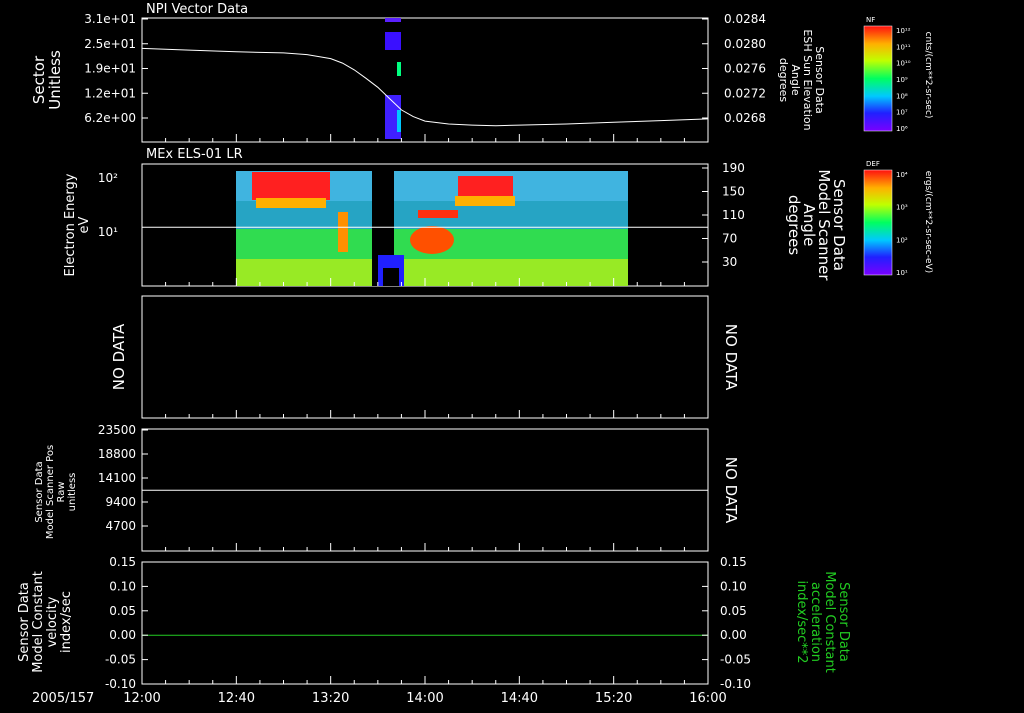 This screenshot has width=1024, height=713. Describe the element at coordinates (902, 129) in the screenshot. I see `colorbar-tick: 10⁶` at that location.